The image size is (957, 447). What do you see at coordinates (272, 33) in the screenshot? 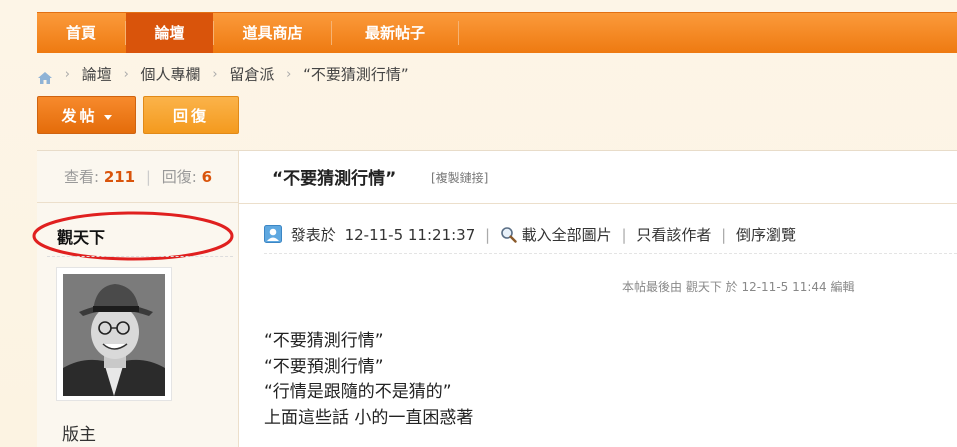
I see `nav-shop: 道具商店` at bounding box center [272, 33].